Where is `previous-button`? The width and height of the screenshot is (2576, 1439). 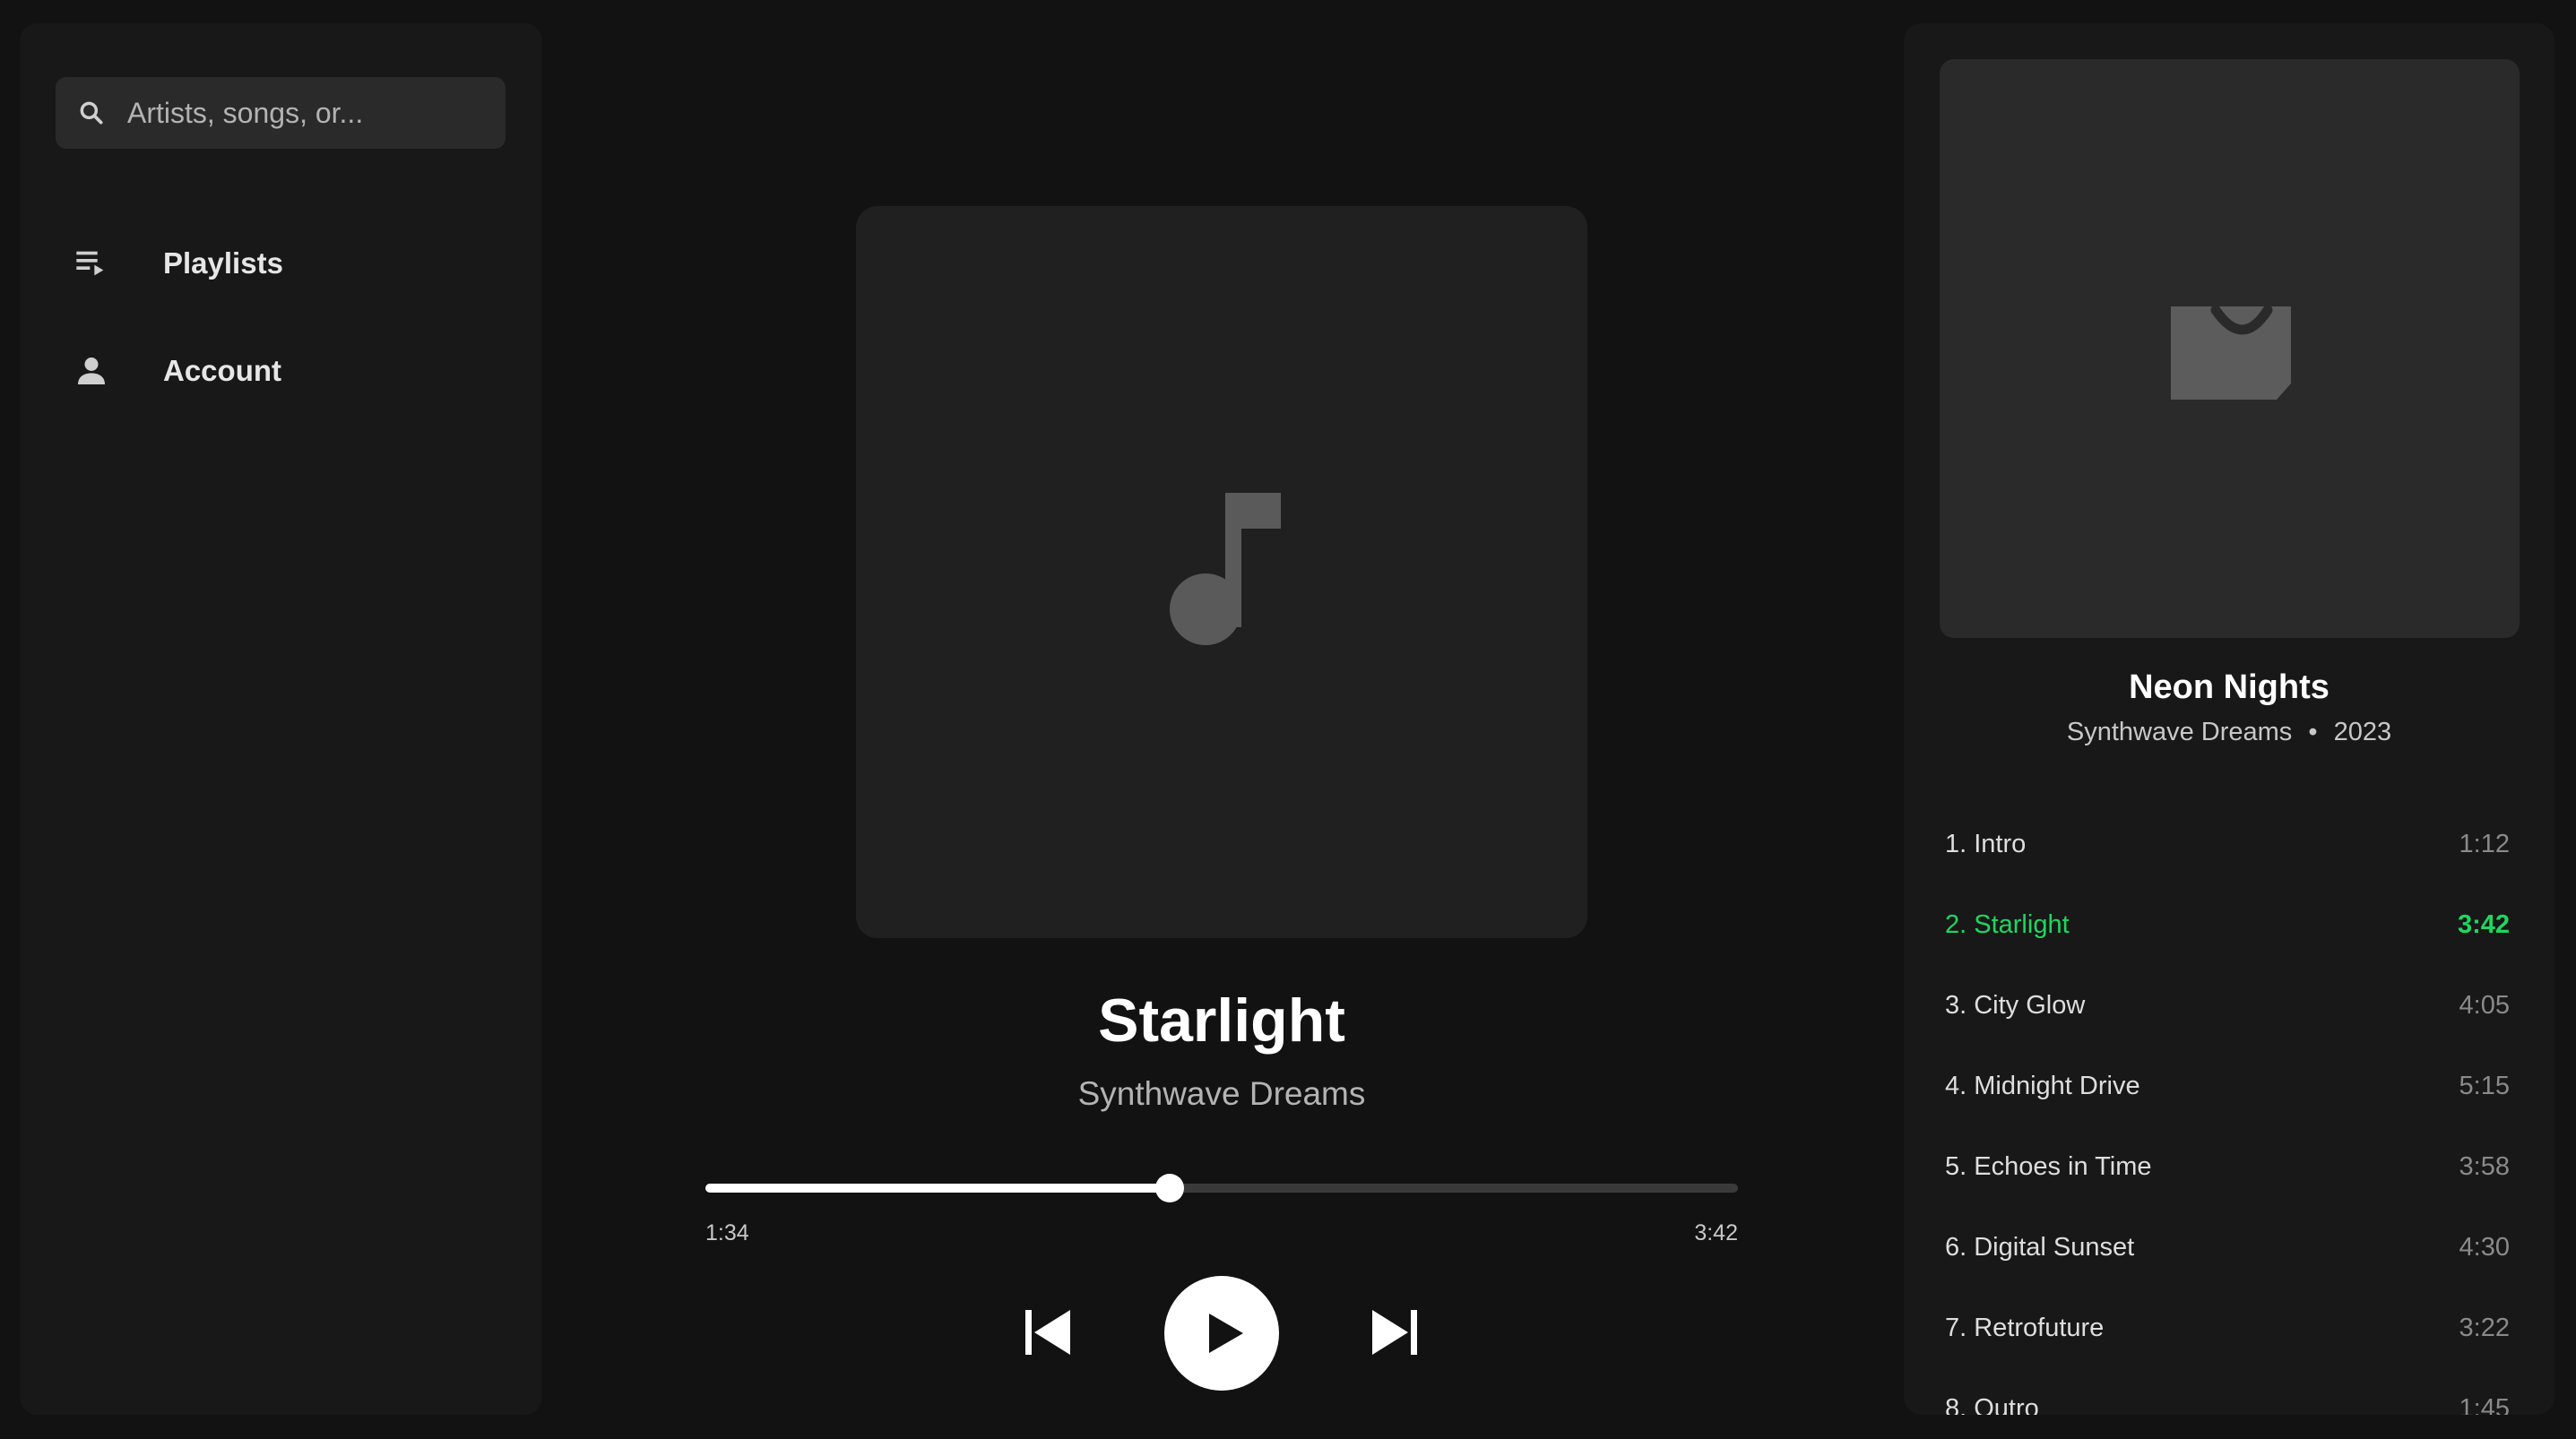
previous-button is located at coordinates (1049, 1332).